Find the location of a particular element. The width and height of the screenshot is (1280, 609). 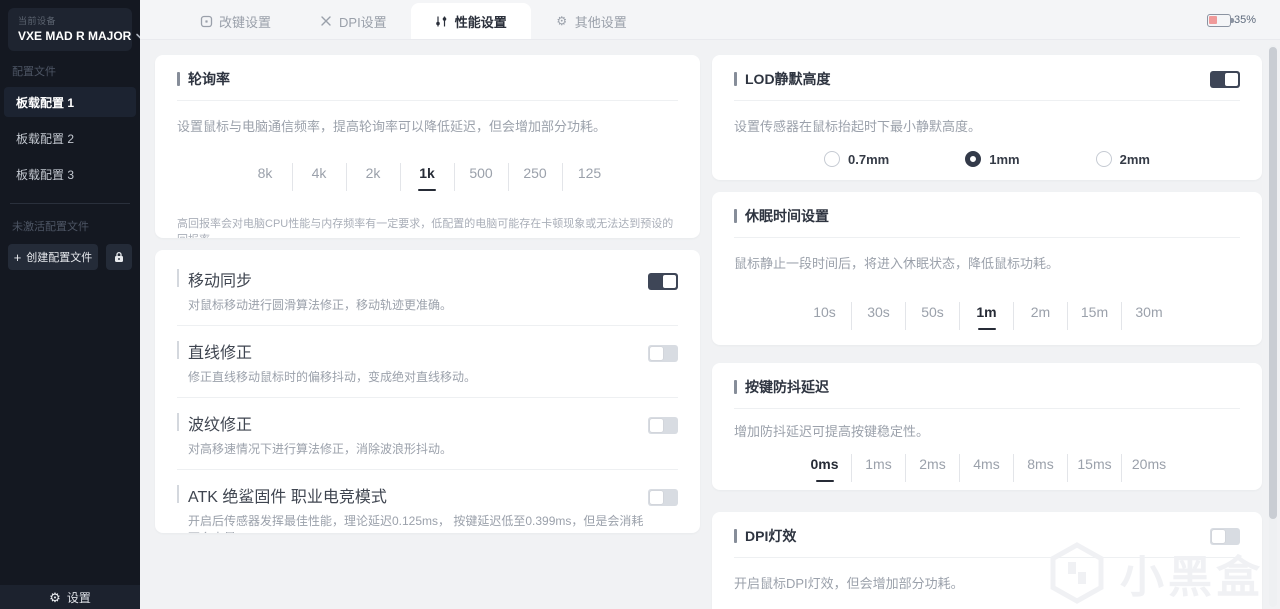

sidebar-item-profile-1: 板载配置 1 is located at coordinates (70, 102).